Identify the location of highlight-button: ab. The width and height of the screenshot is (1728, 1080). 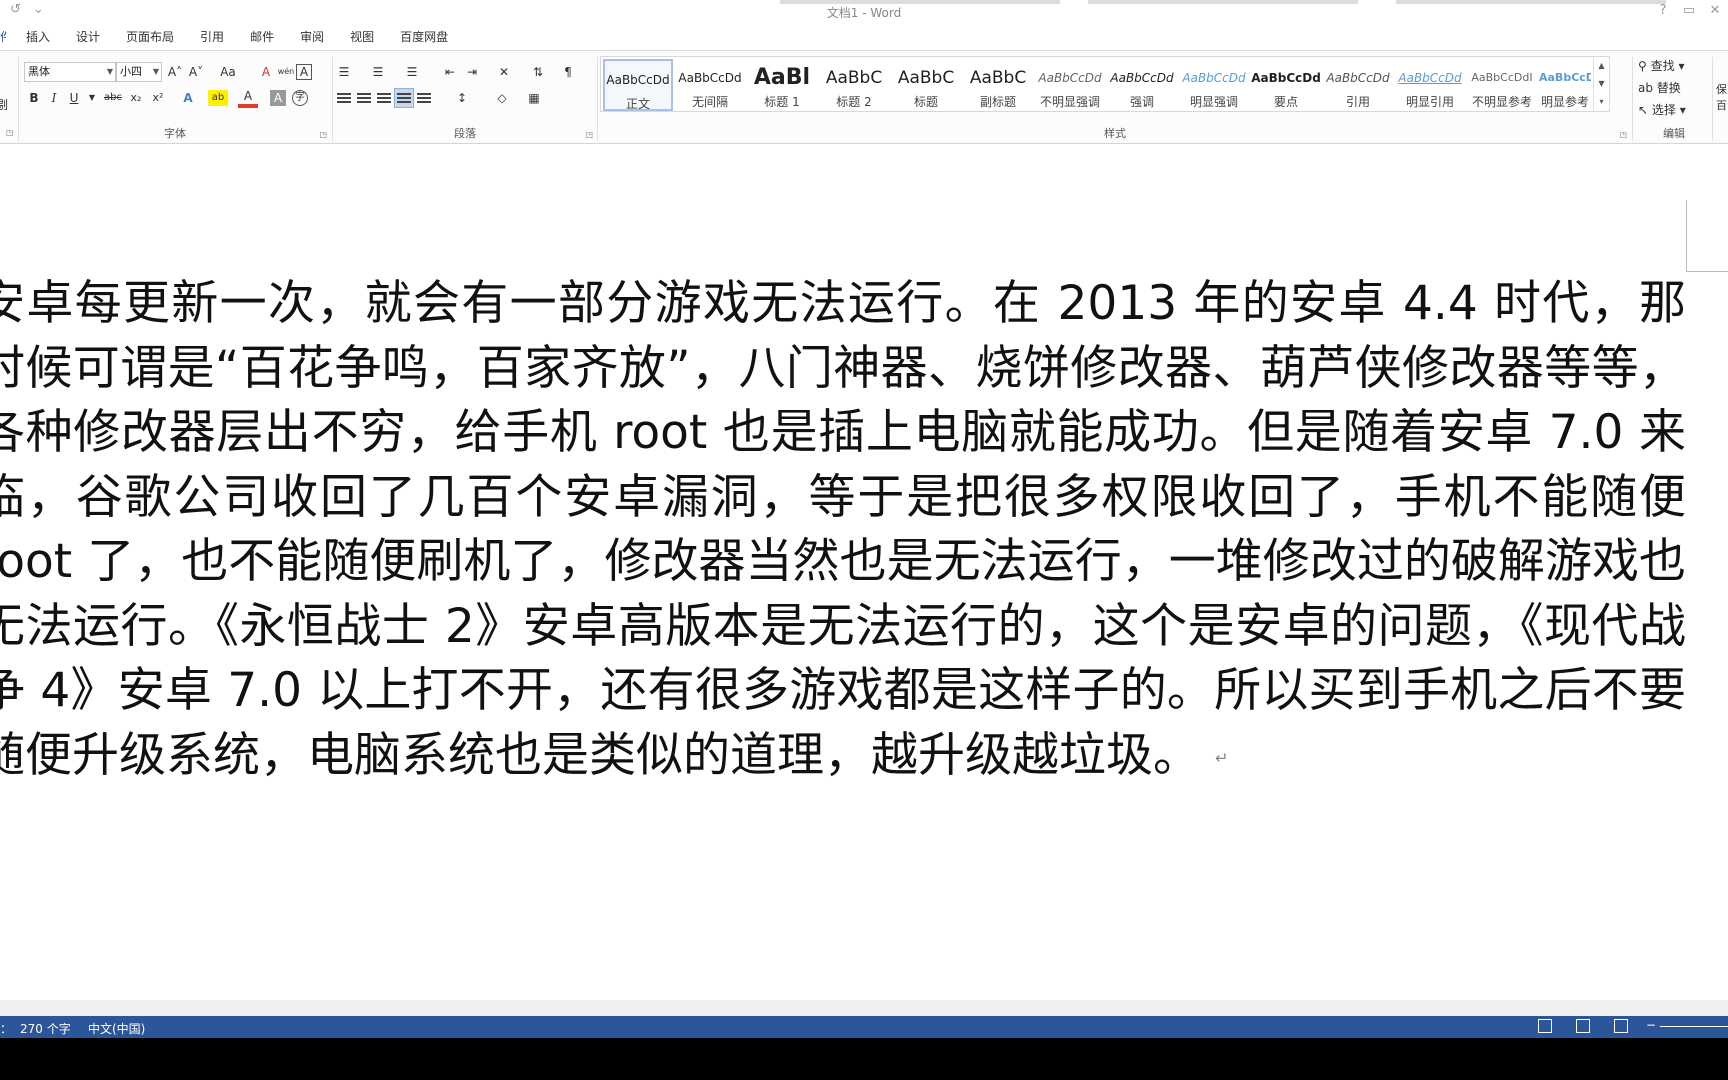
(218, 98).